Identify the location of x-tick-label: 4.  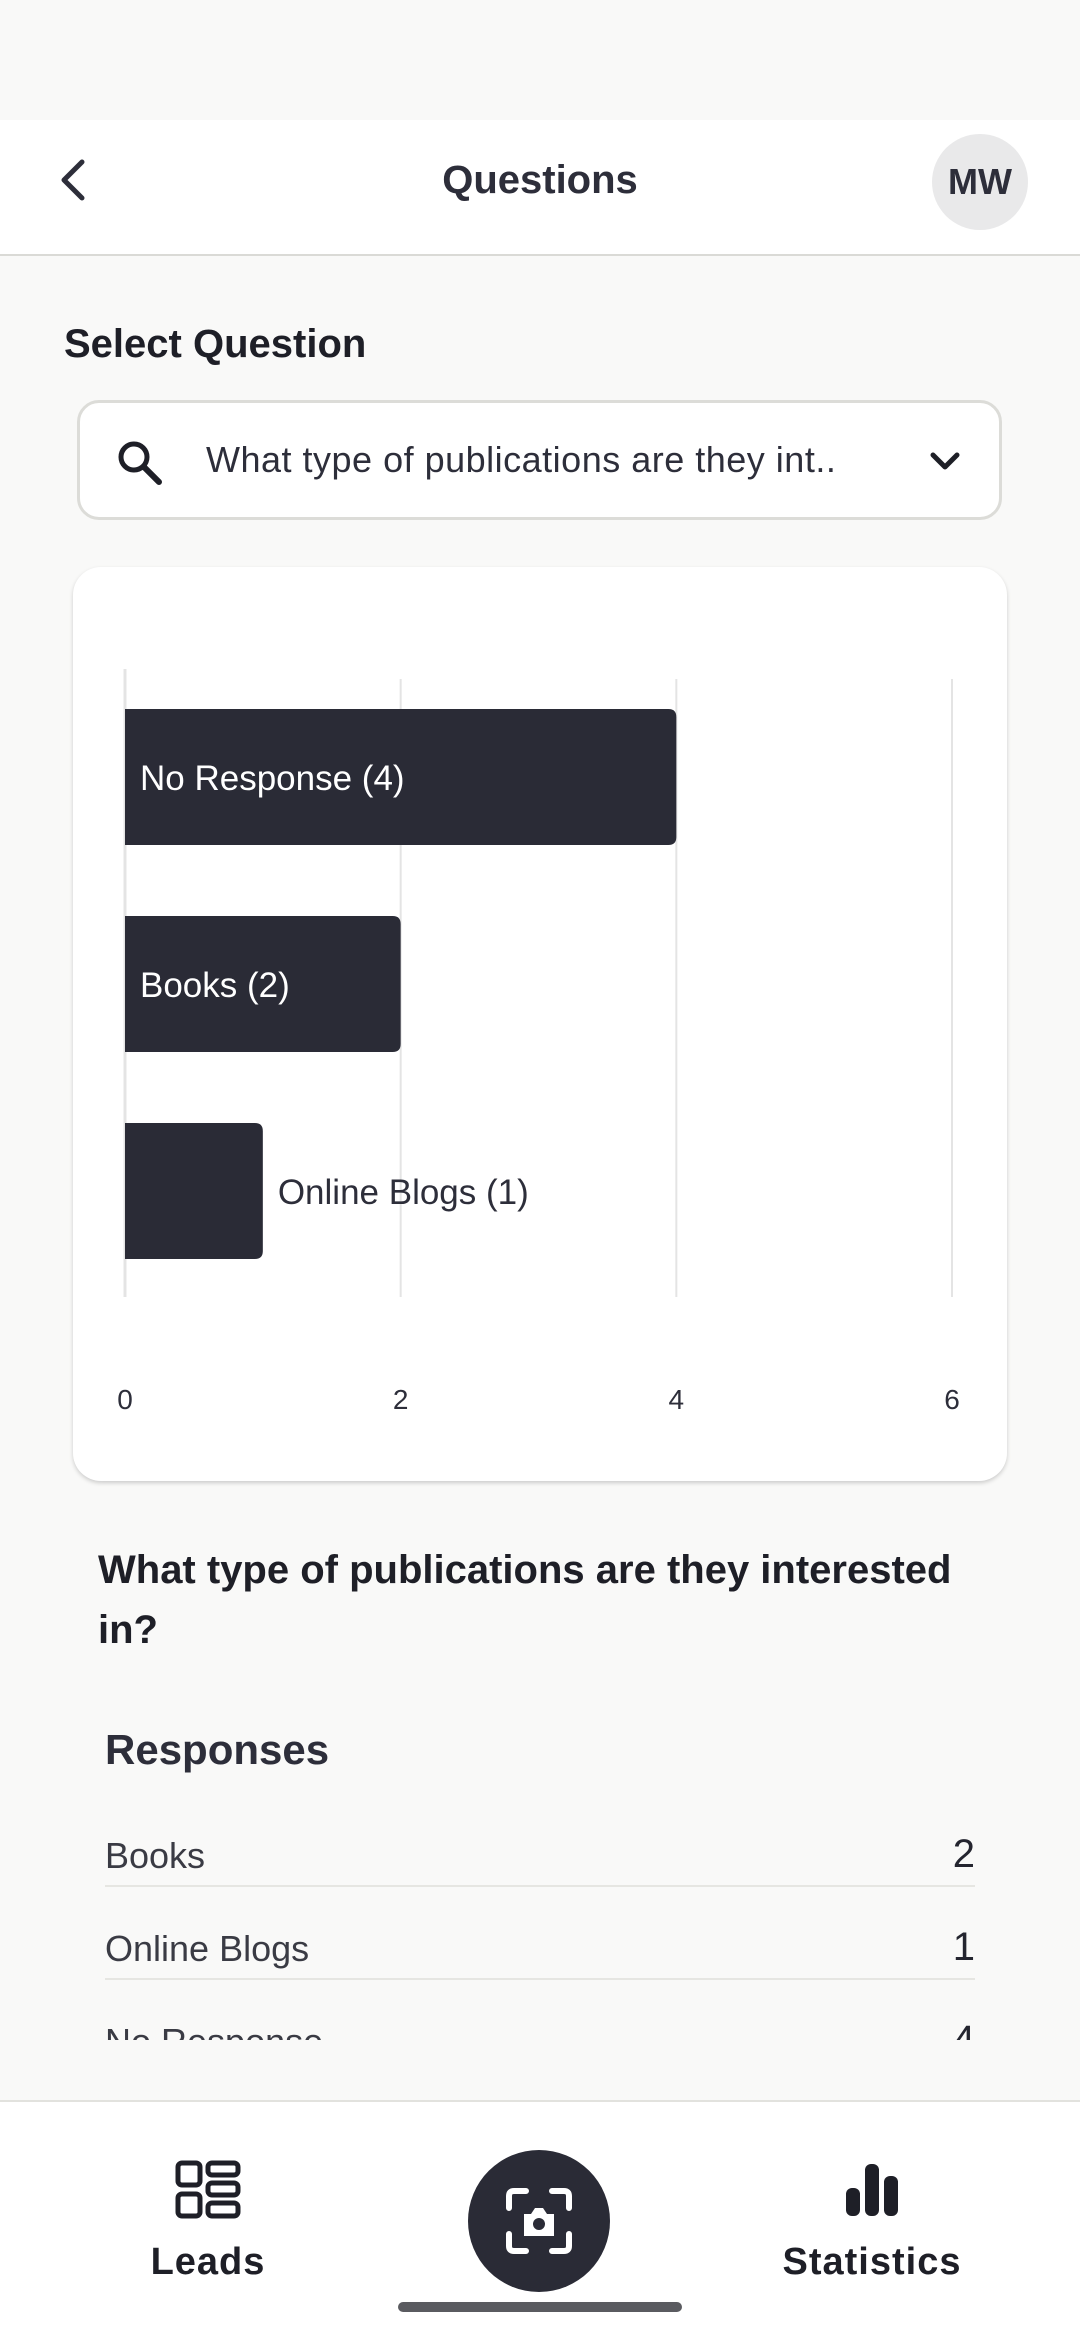
(677, 1399).